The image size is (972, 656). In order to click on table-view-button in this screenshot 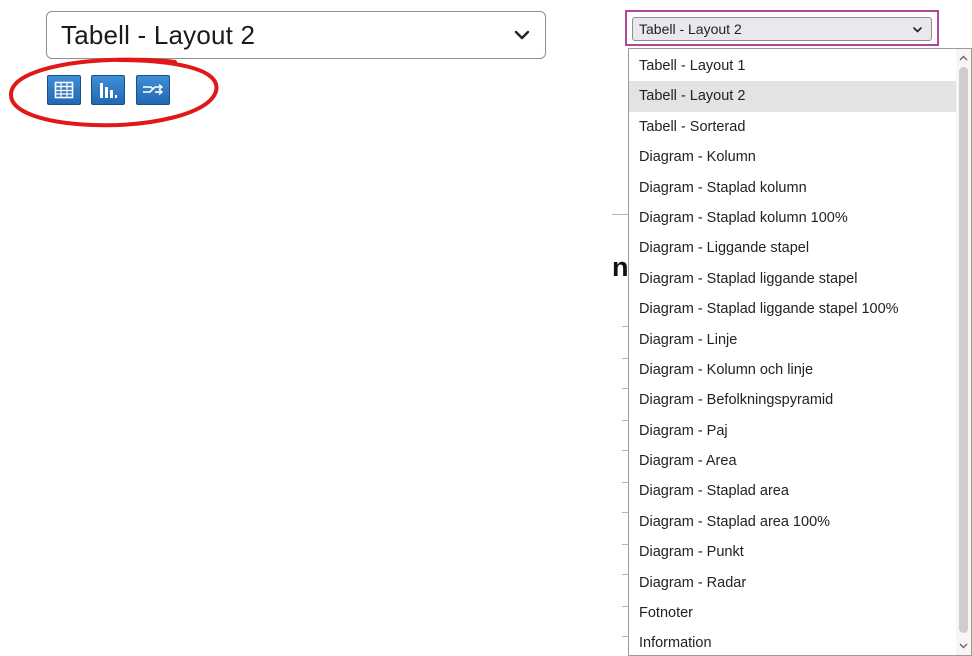, I will do `click(64, 90)`.